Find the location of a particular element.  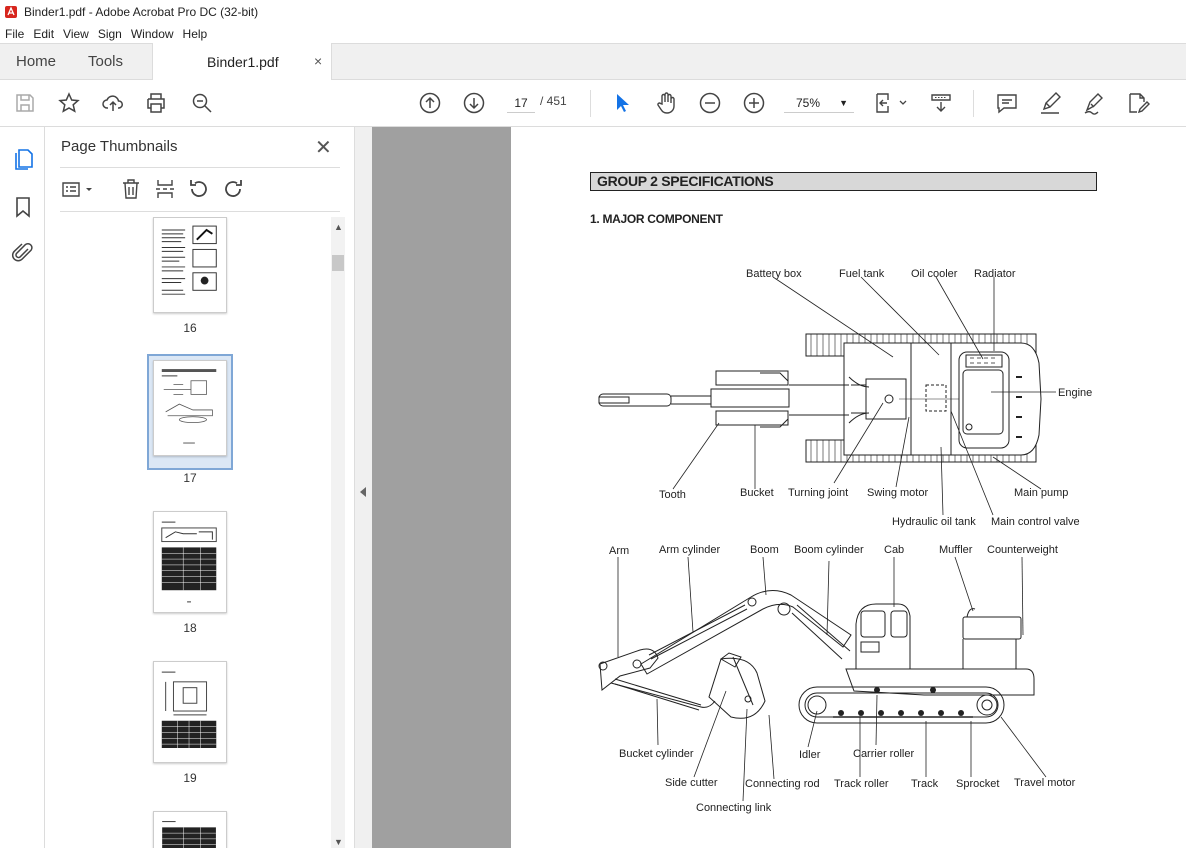

select-cursor-icon is located at coordinates (622, 103).